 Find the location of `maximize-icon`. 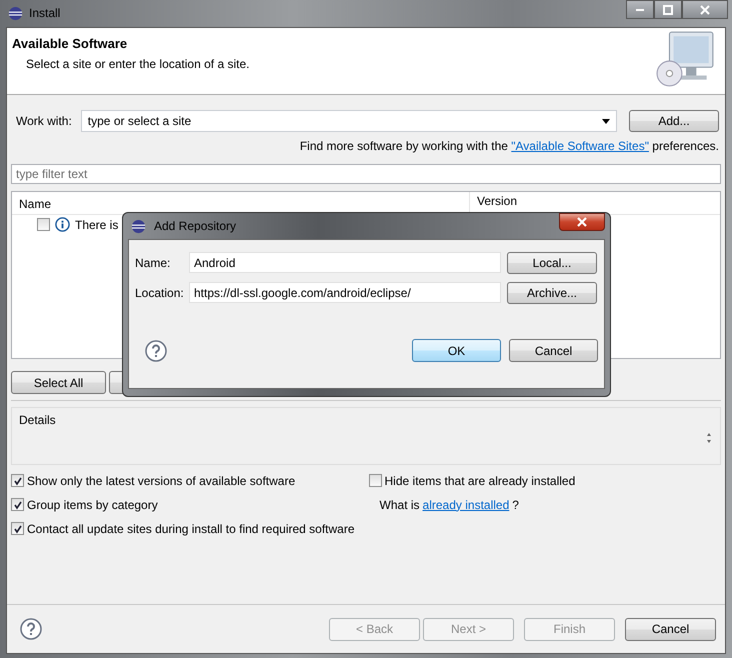

maximize-icon is located at coordinates (668, 9).